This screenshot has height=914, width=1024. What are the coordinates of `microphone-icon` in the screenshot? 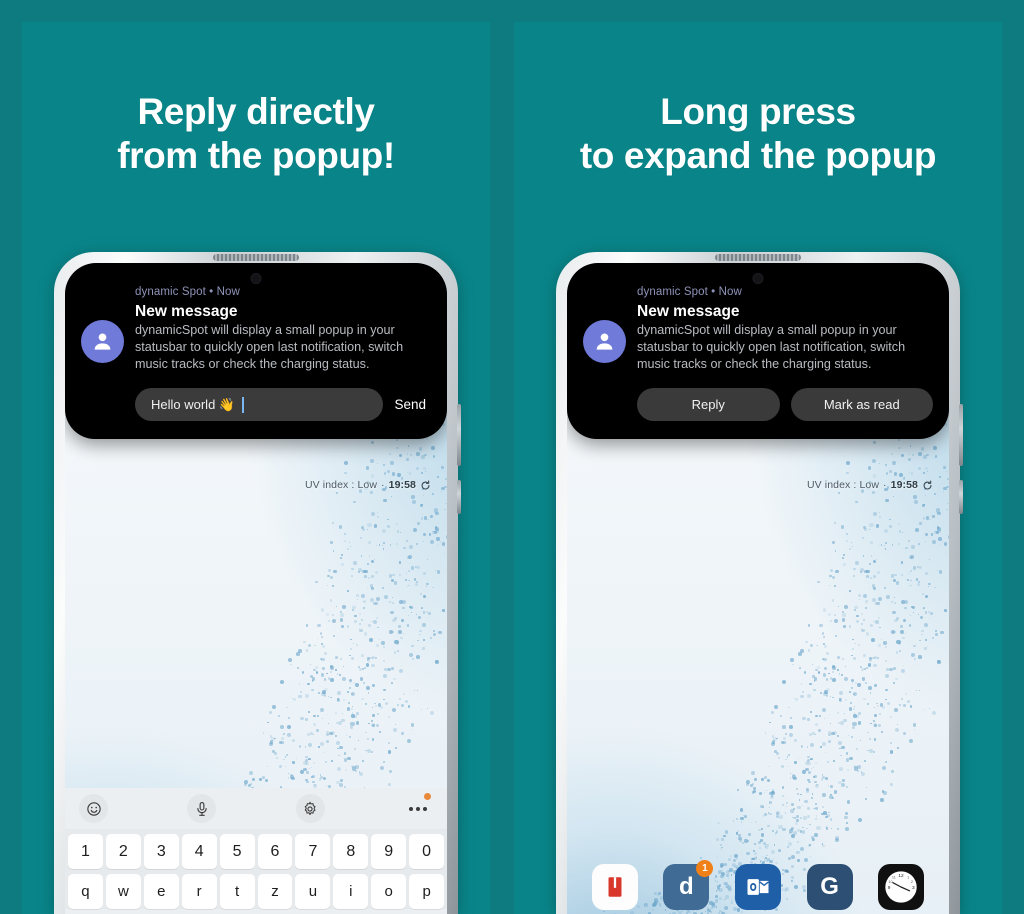 It's located at (202, 808).